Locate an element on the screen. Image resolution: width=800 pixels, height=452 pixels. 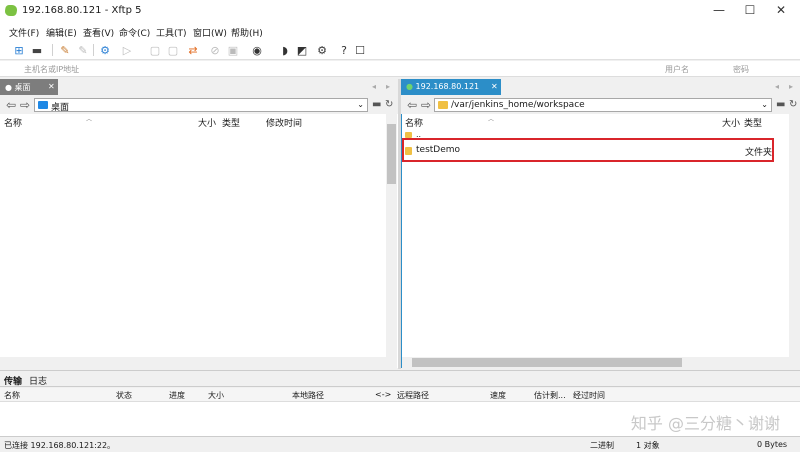
desktop-icon is located at coordinates (43, 105).